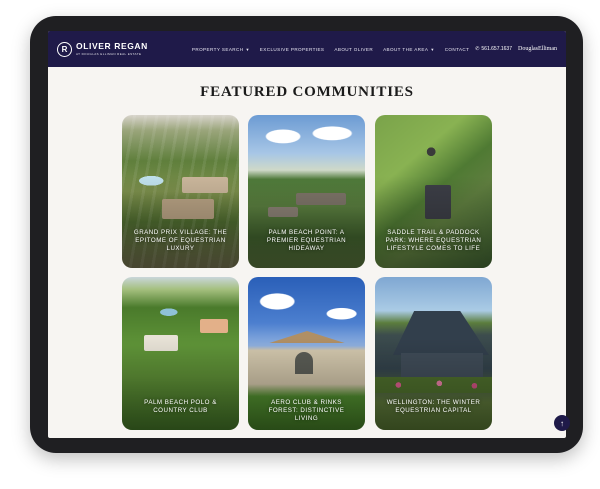 The image size is (600, 489). I want to click on partner-logo-text: DouglasElliman, so click(537, 49).